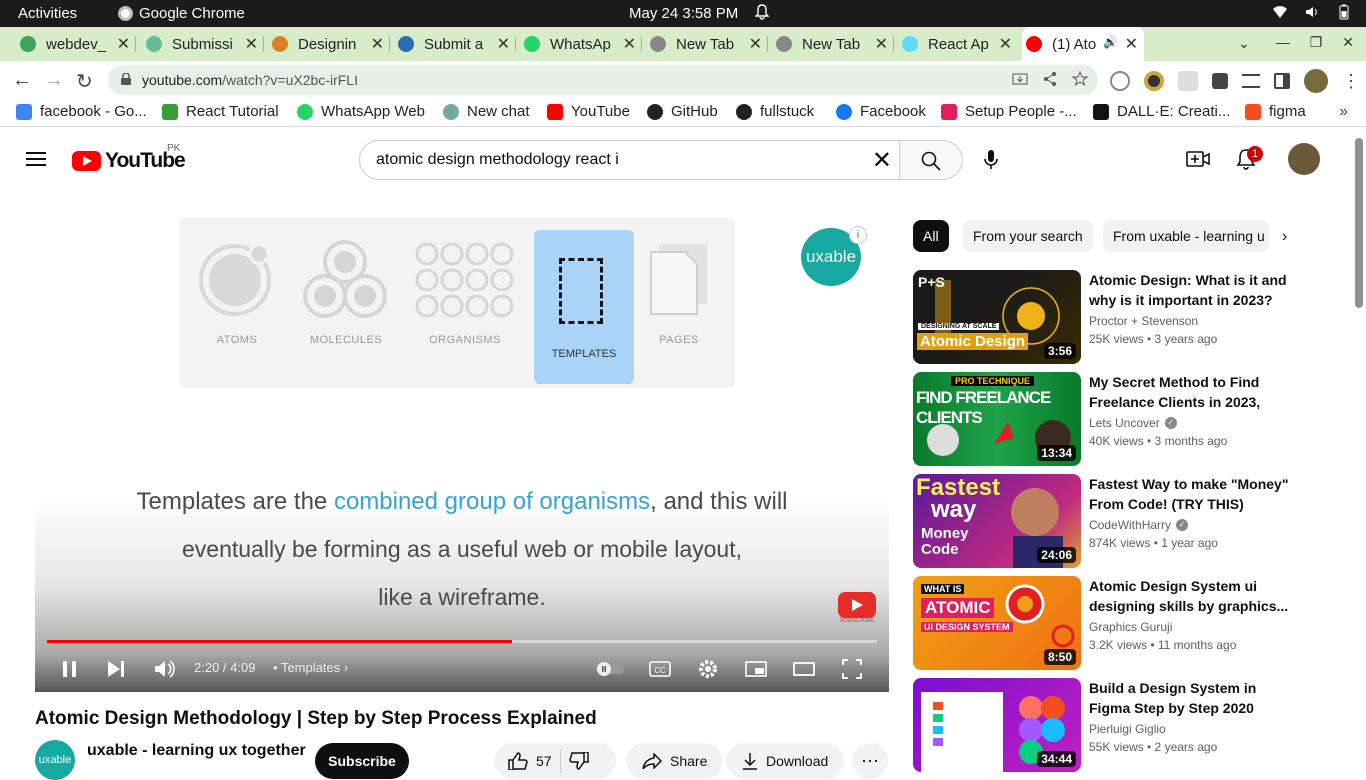 The image size is (1366, 780). What do you see at coordinates (1359, 448) in the screenshot?
I see `page-scrollbar` at bounding box center [1359, 448].